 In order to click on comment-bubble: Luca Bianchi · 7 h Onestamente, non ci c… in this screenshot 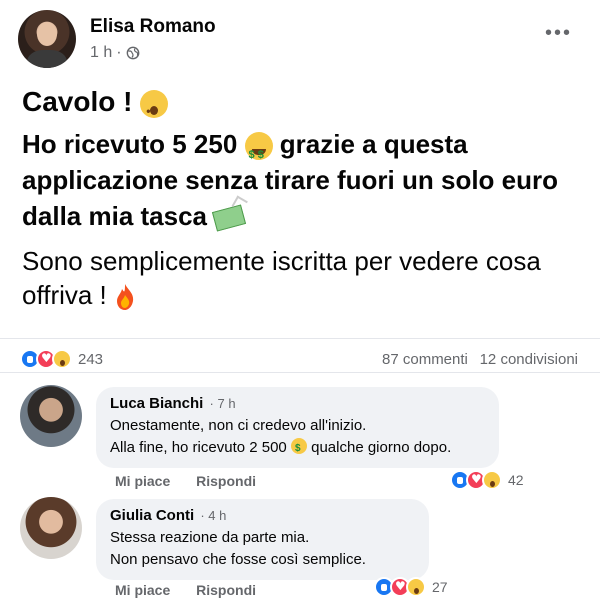, I will do `click(297, 427)`.